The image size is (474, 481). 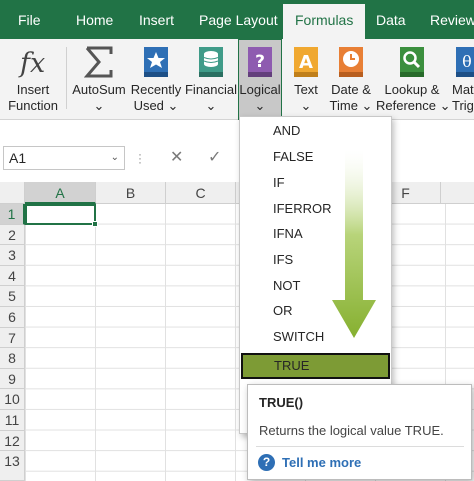 I want to click on row-header-13: 13, so click(x=12, y=466).